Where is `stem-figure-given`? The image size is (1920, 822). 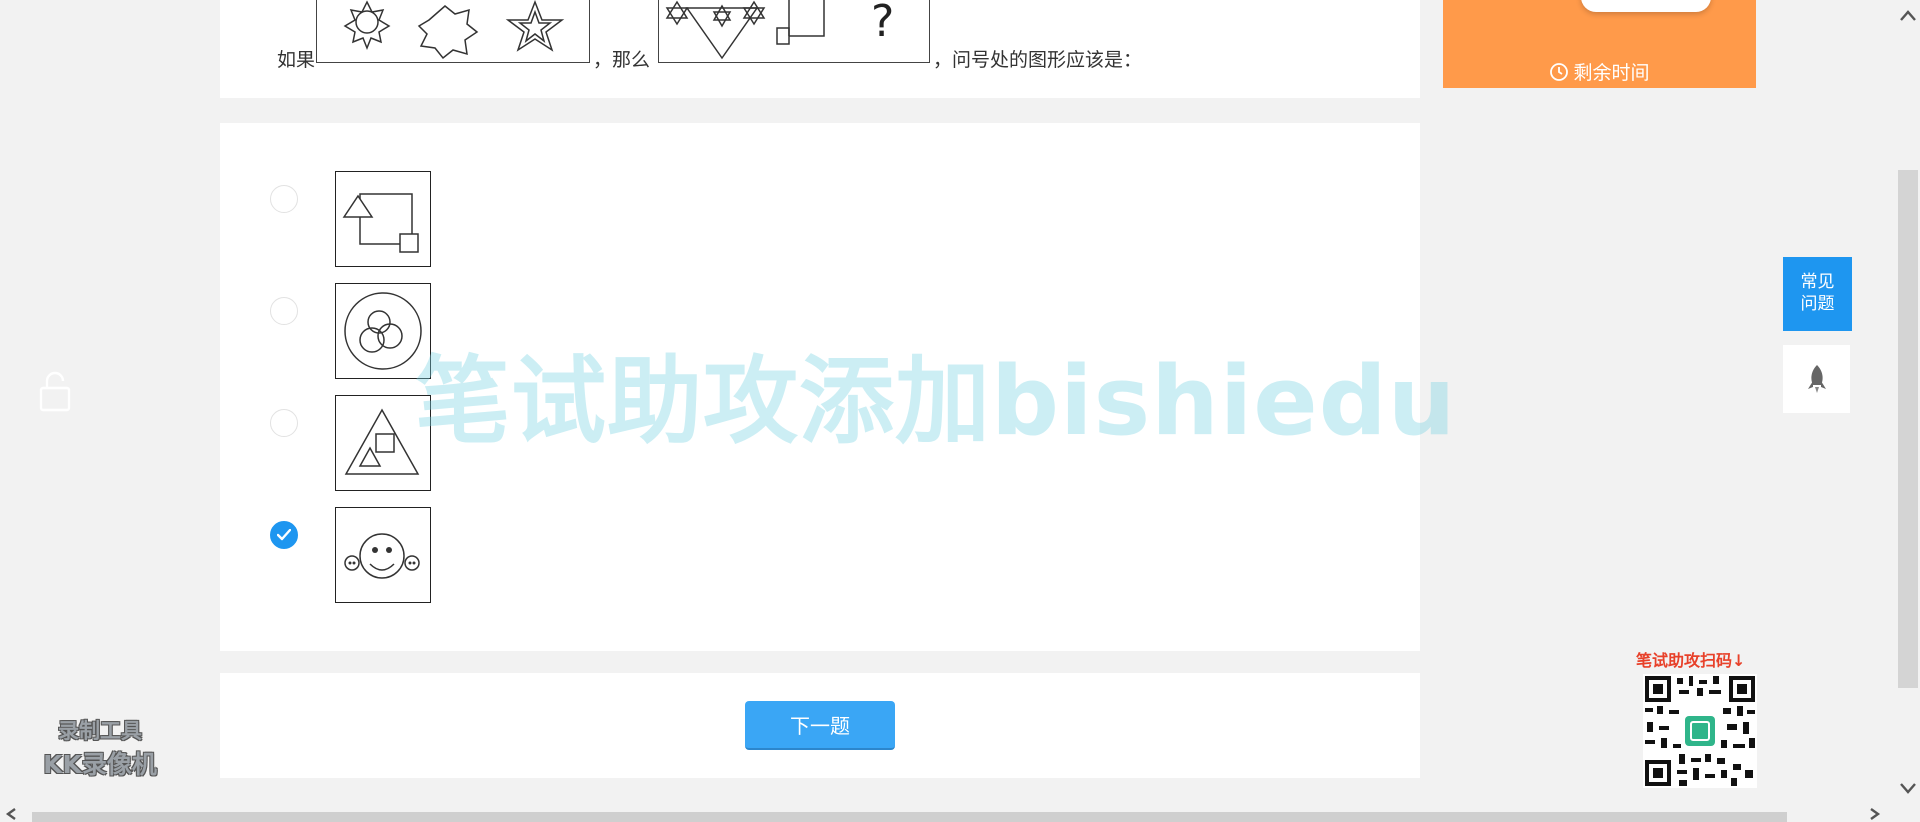
stem-figure-given is located at coordinates (453, 31).